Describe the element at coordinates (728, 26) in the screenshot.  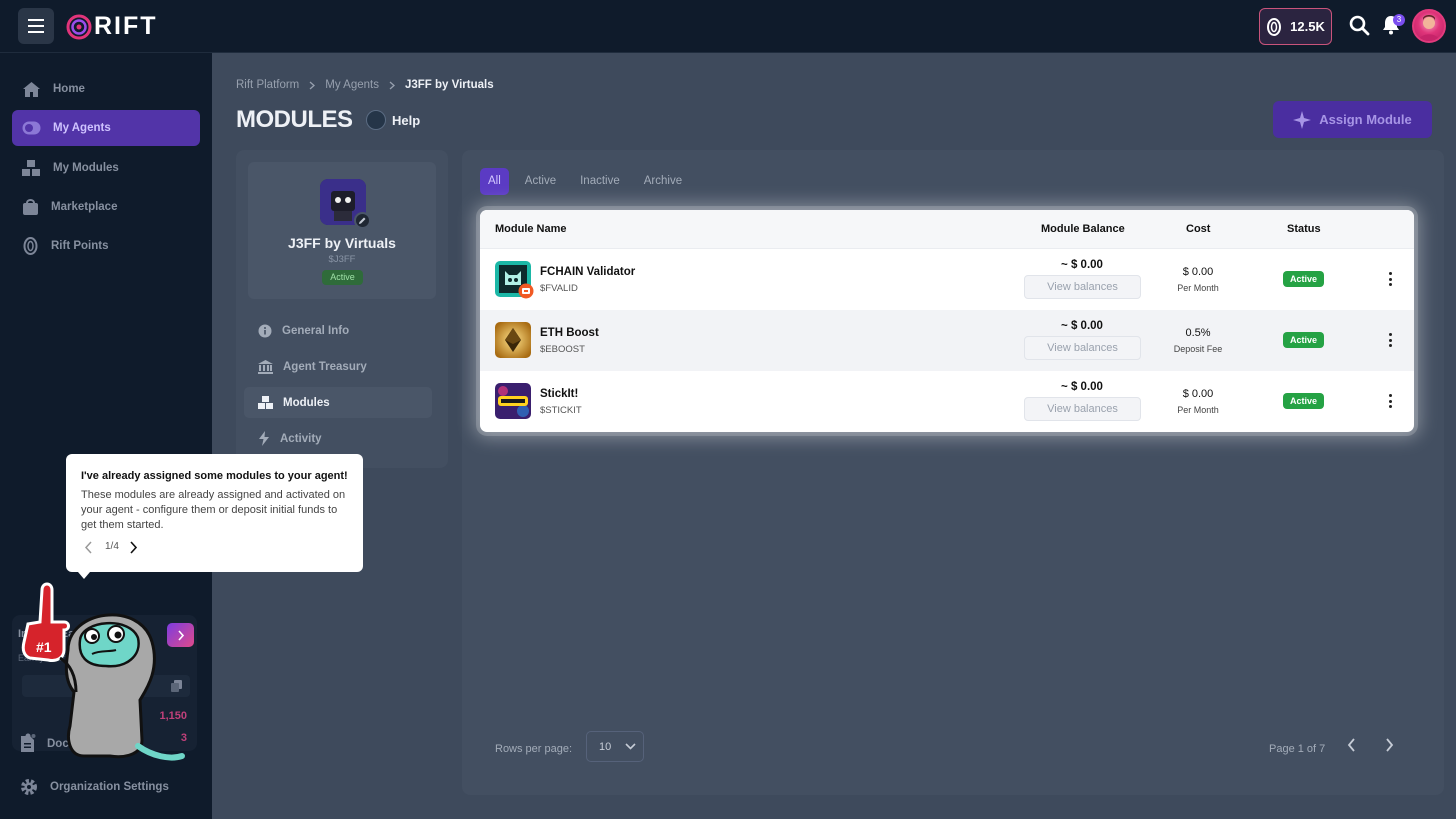
I see `top-bar: RIFT 12.5K 3` at that location.